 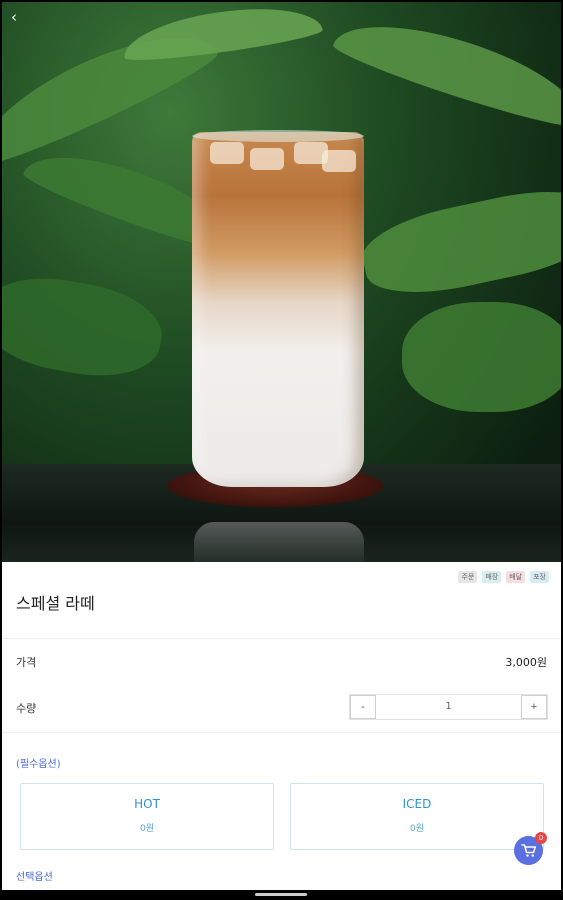 What do you see at coordinates (541, 838) in the screenshot?
I see `cart-count-badge: 0` at bounding box center [541, 838].